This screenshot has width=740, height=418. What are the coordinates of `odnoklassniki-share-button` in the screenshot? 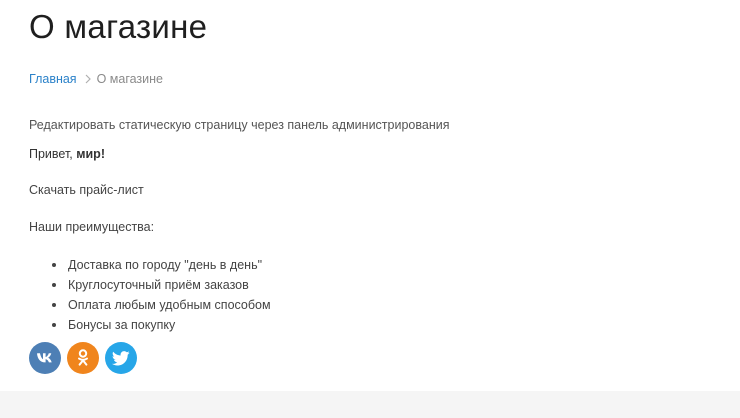 It's located at (83, 358).